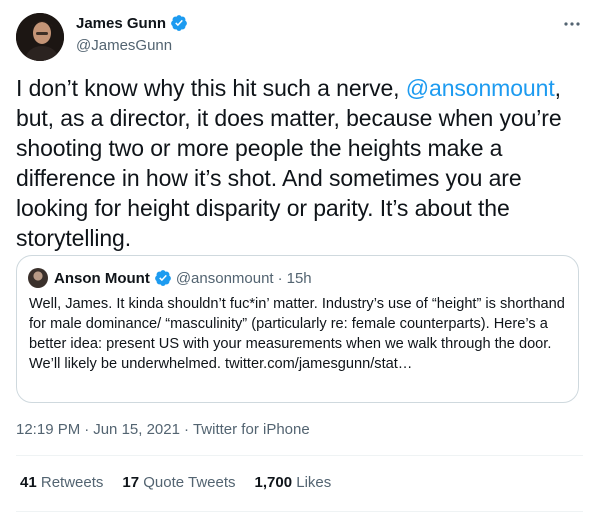 The height and width of the screenshot is (514, 599). What do you see at coordinates (189, 482) in the screenshot?
I see `quote-tweets-label: Quote Tweets` at bounding box center [189, 482].